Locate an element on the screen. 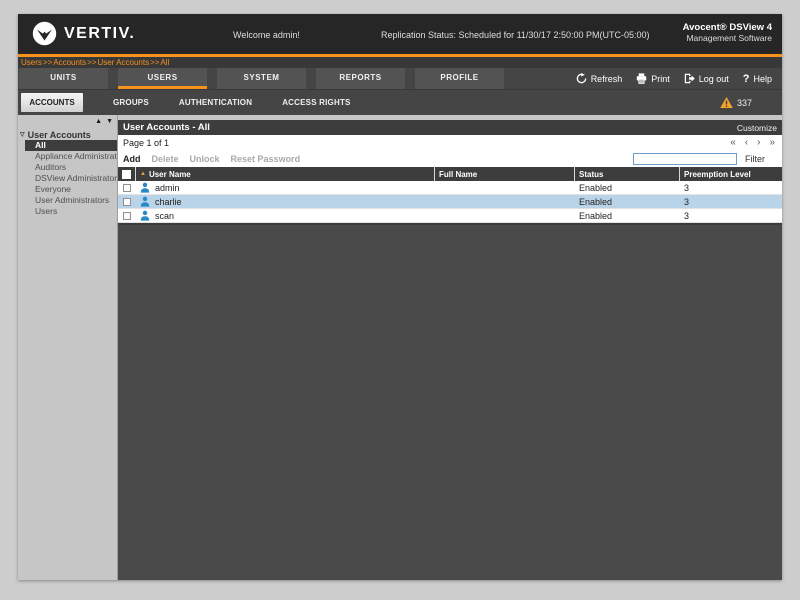 This screenshot has height=600, width=800. filter-area: Filter is located at coordinates (705, 158).